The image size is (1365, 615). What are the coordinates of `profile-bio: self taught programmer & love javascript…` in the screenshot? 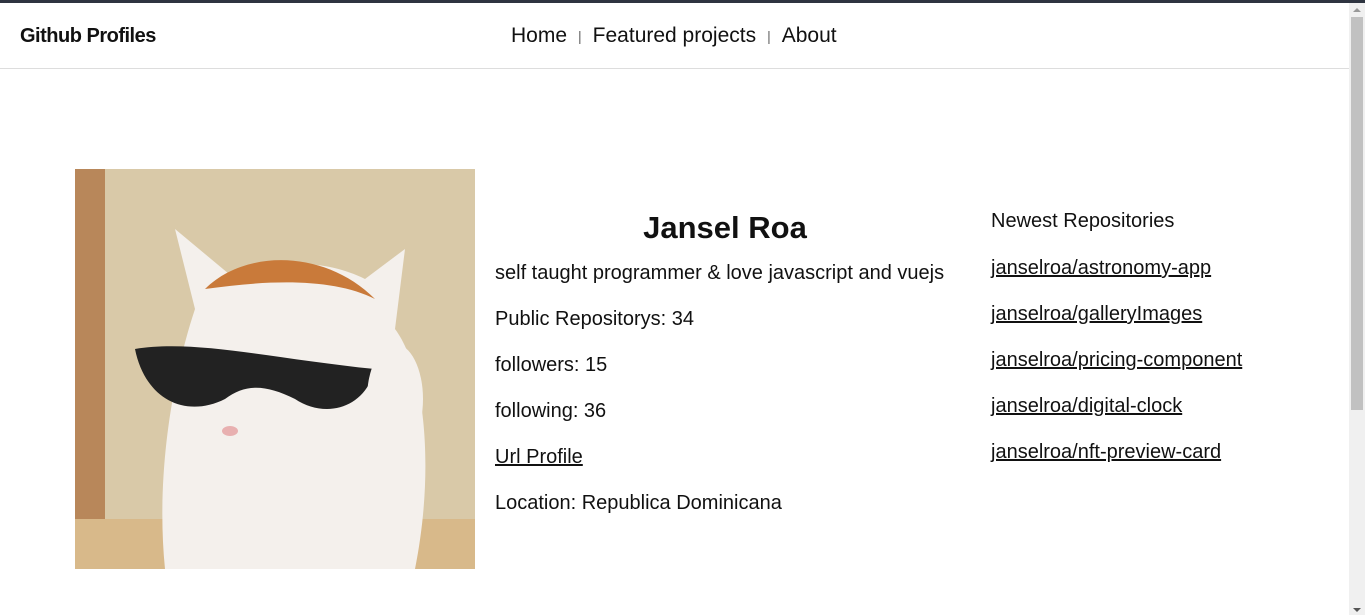 It's located at (720, 273).